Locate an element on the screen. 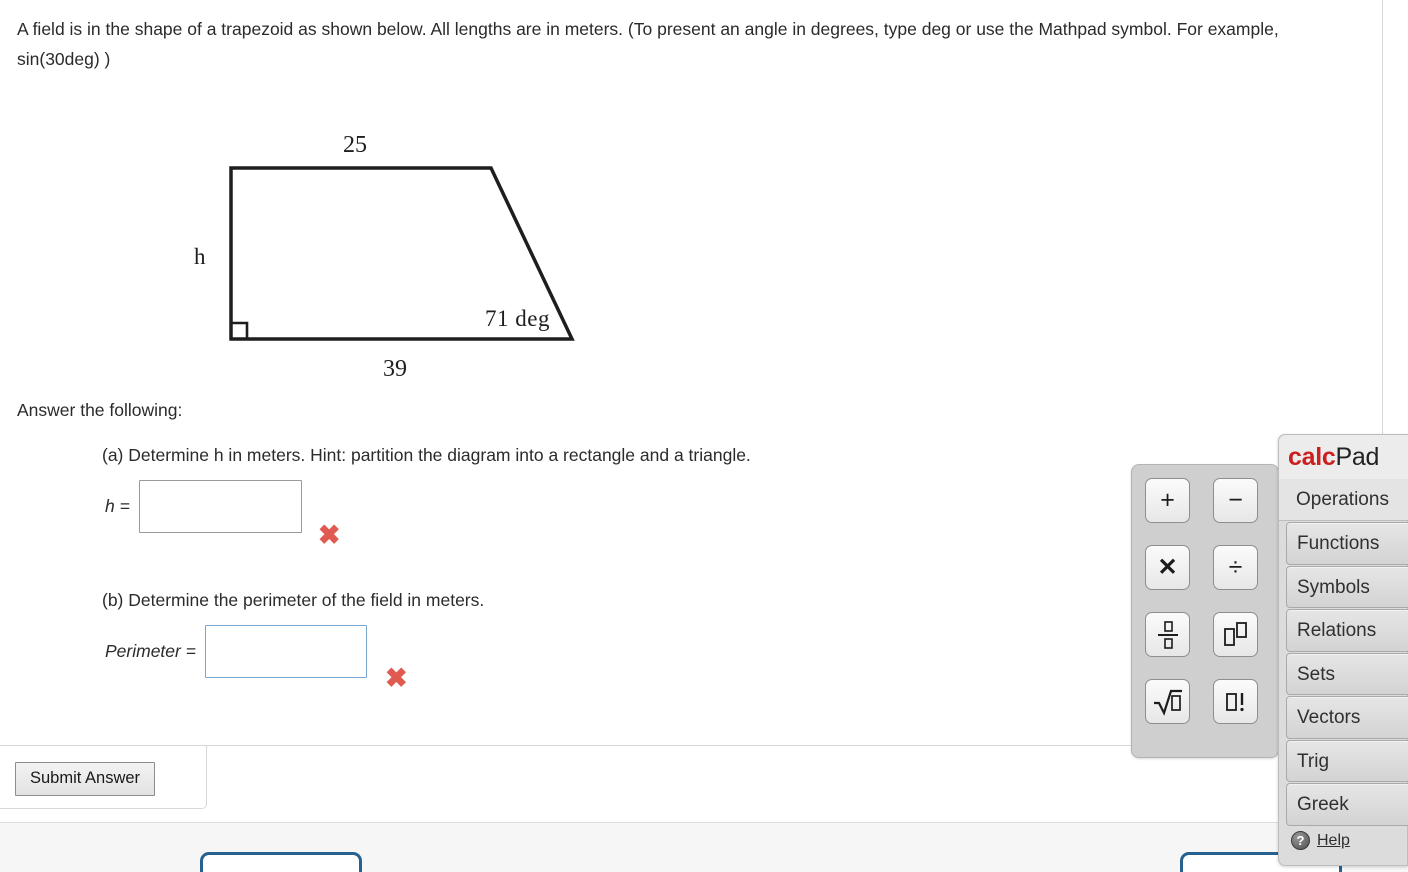  square-root-icon is located at coordinates (1167, 702).